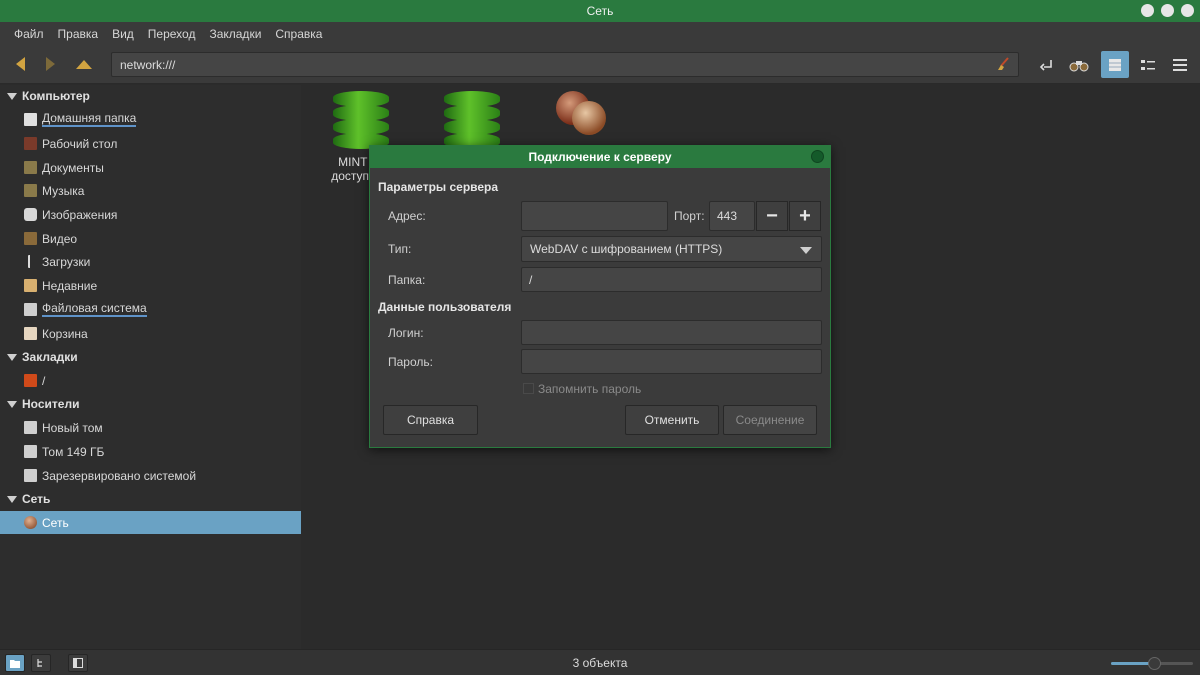  I want to click on sidebar-item-root-bookmark: /, so click(150, 380).